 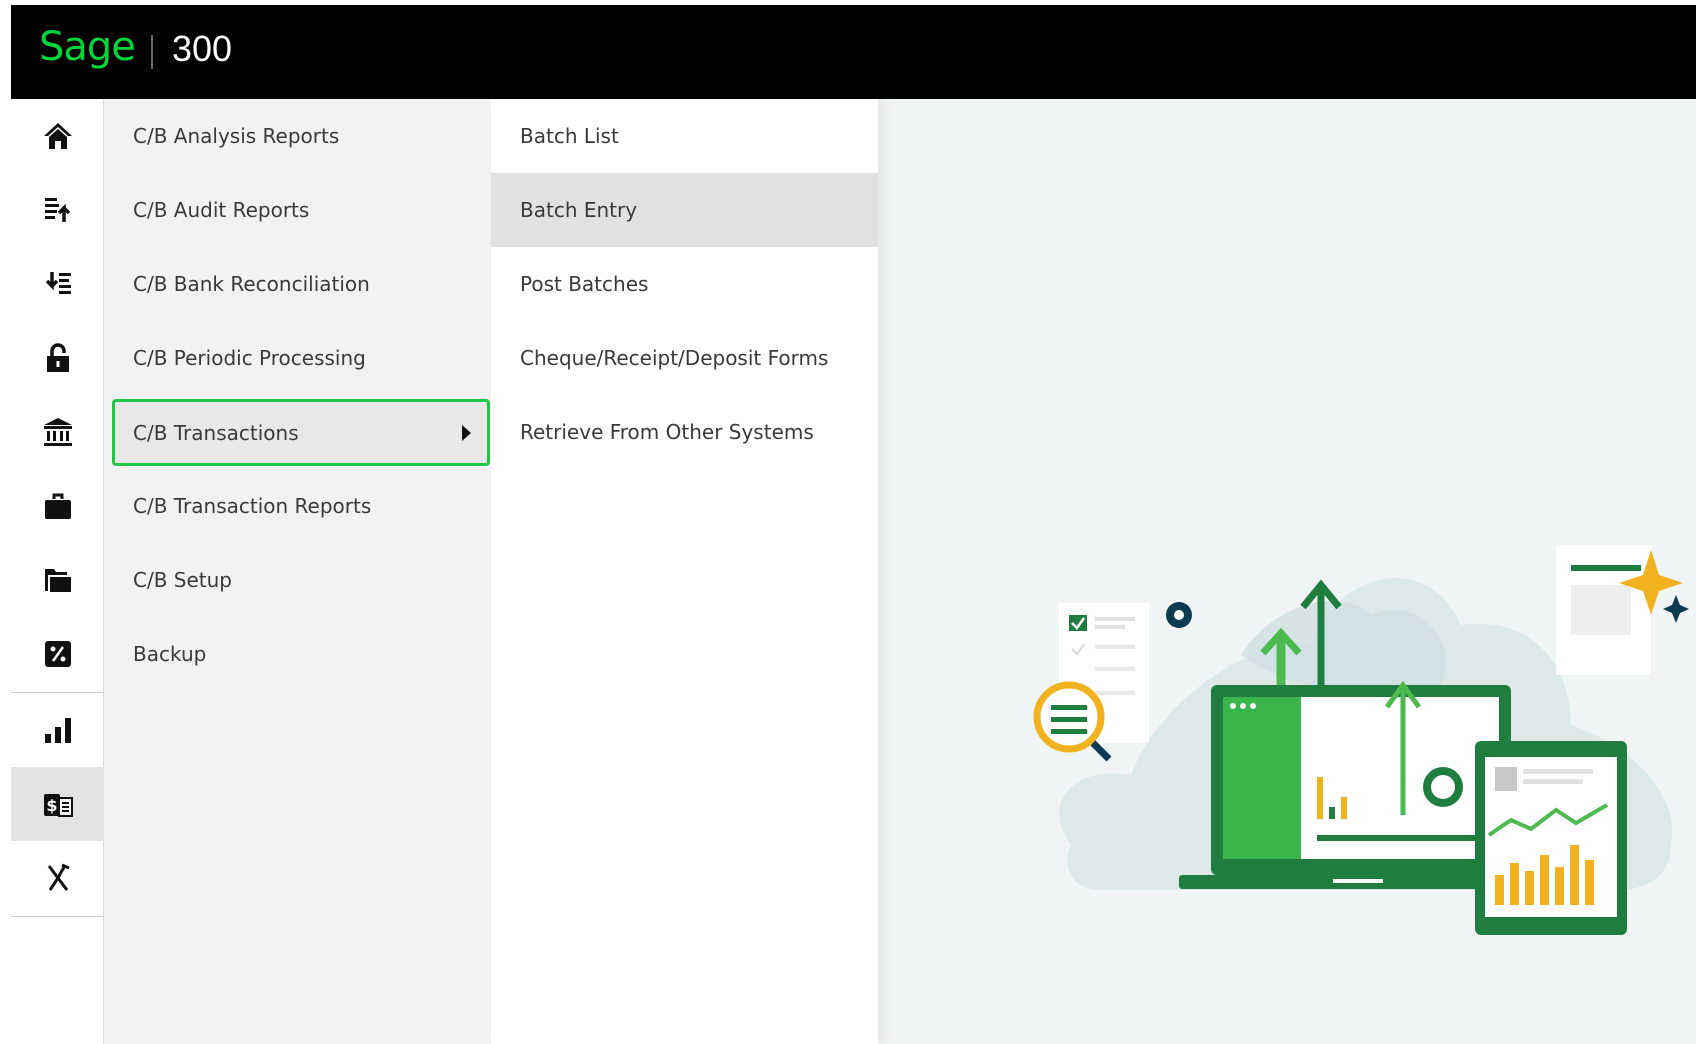 I want to click on menu-item-setup: C/B Setup, so click(x=297, y=580).